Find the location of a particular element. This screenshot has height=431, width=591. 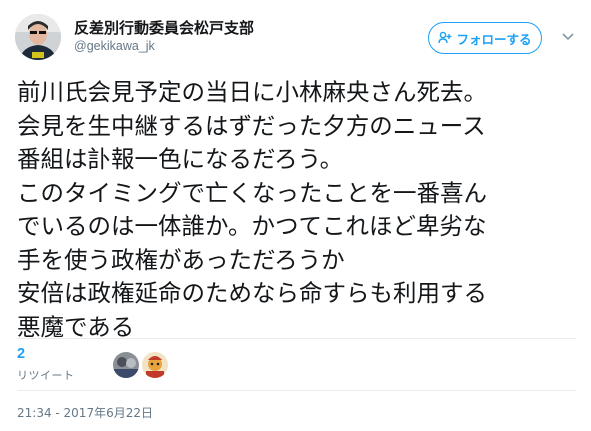

tweet-line: 番組は訃報一色になるだろう。 is located at coordinates (180, 159).